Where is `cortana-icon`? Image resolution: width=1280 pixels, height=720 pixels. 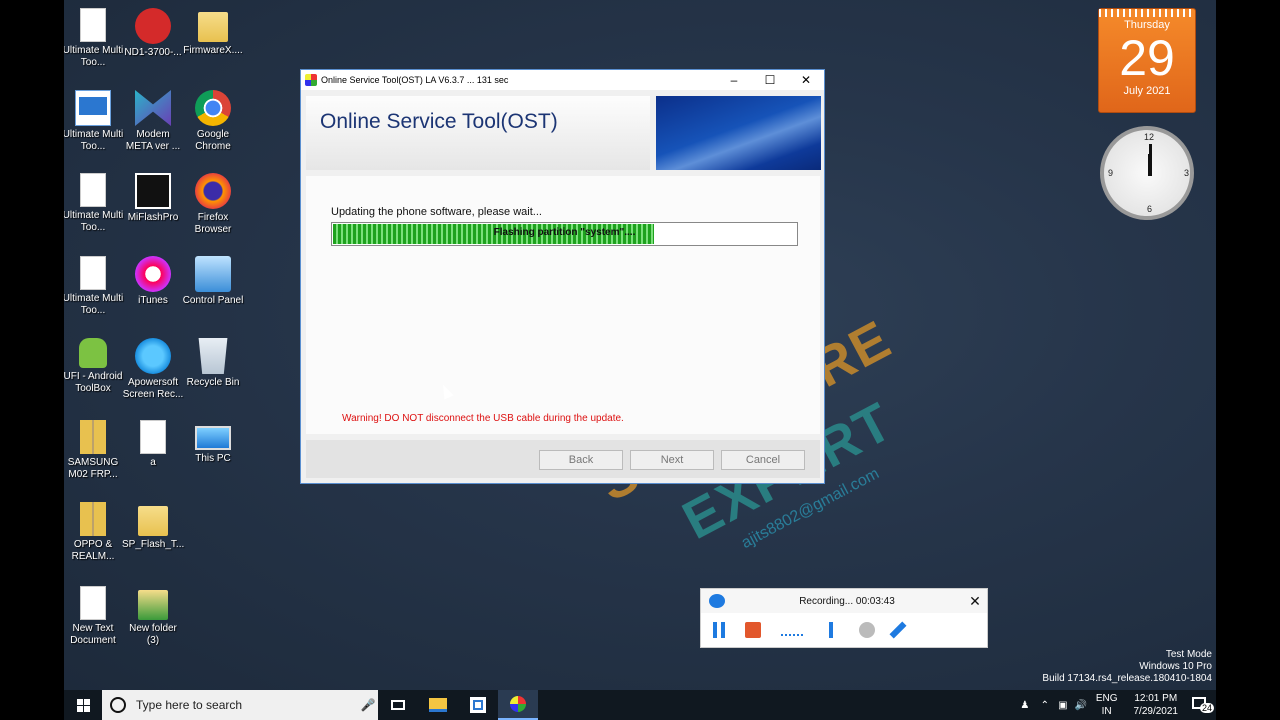
cortana-icon is located at coordinates (118, 705).